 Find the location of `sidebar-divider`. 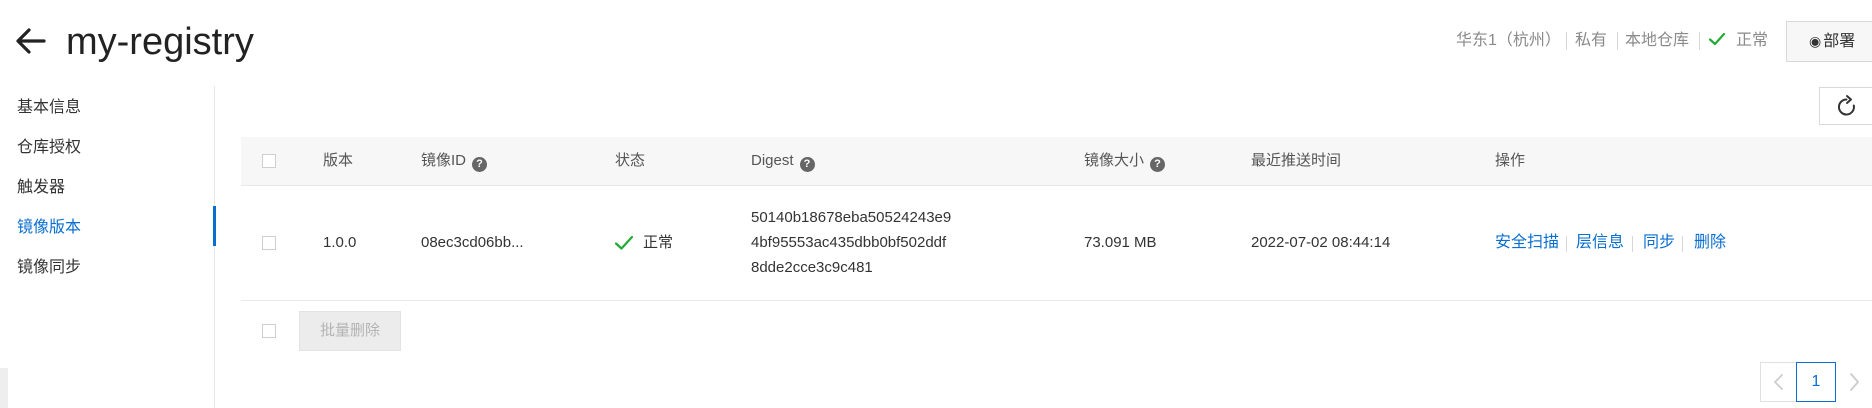

sidebar-divider is located at coordinates (214, 247).